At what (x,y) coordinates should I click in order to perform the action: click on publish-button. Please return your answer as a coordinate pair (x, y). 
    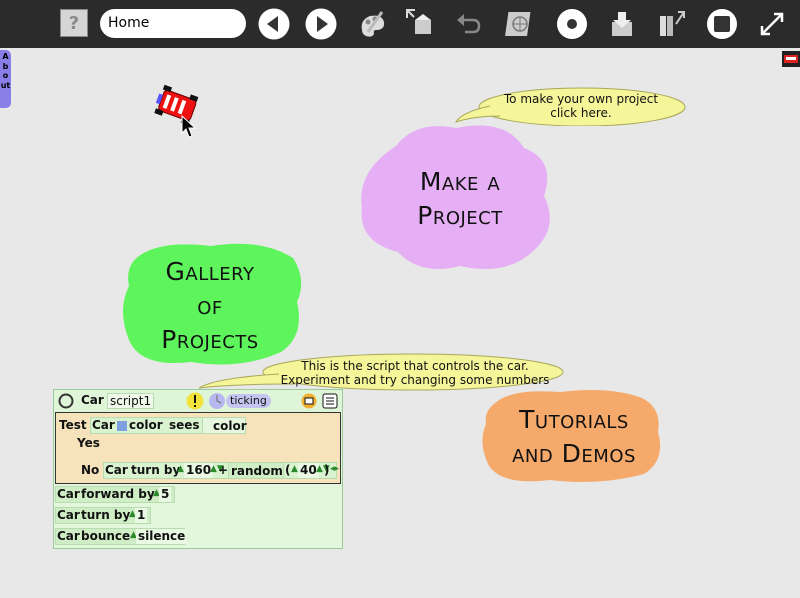
    Looking at the image, I should click on (520, 24).